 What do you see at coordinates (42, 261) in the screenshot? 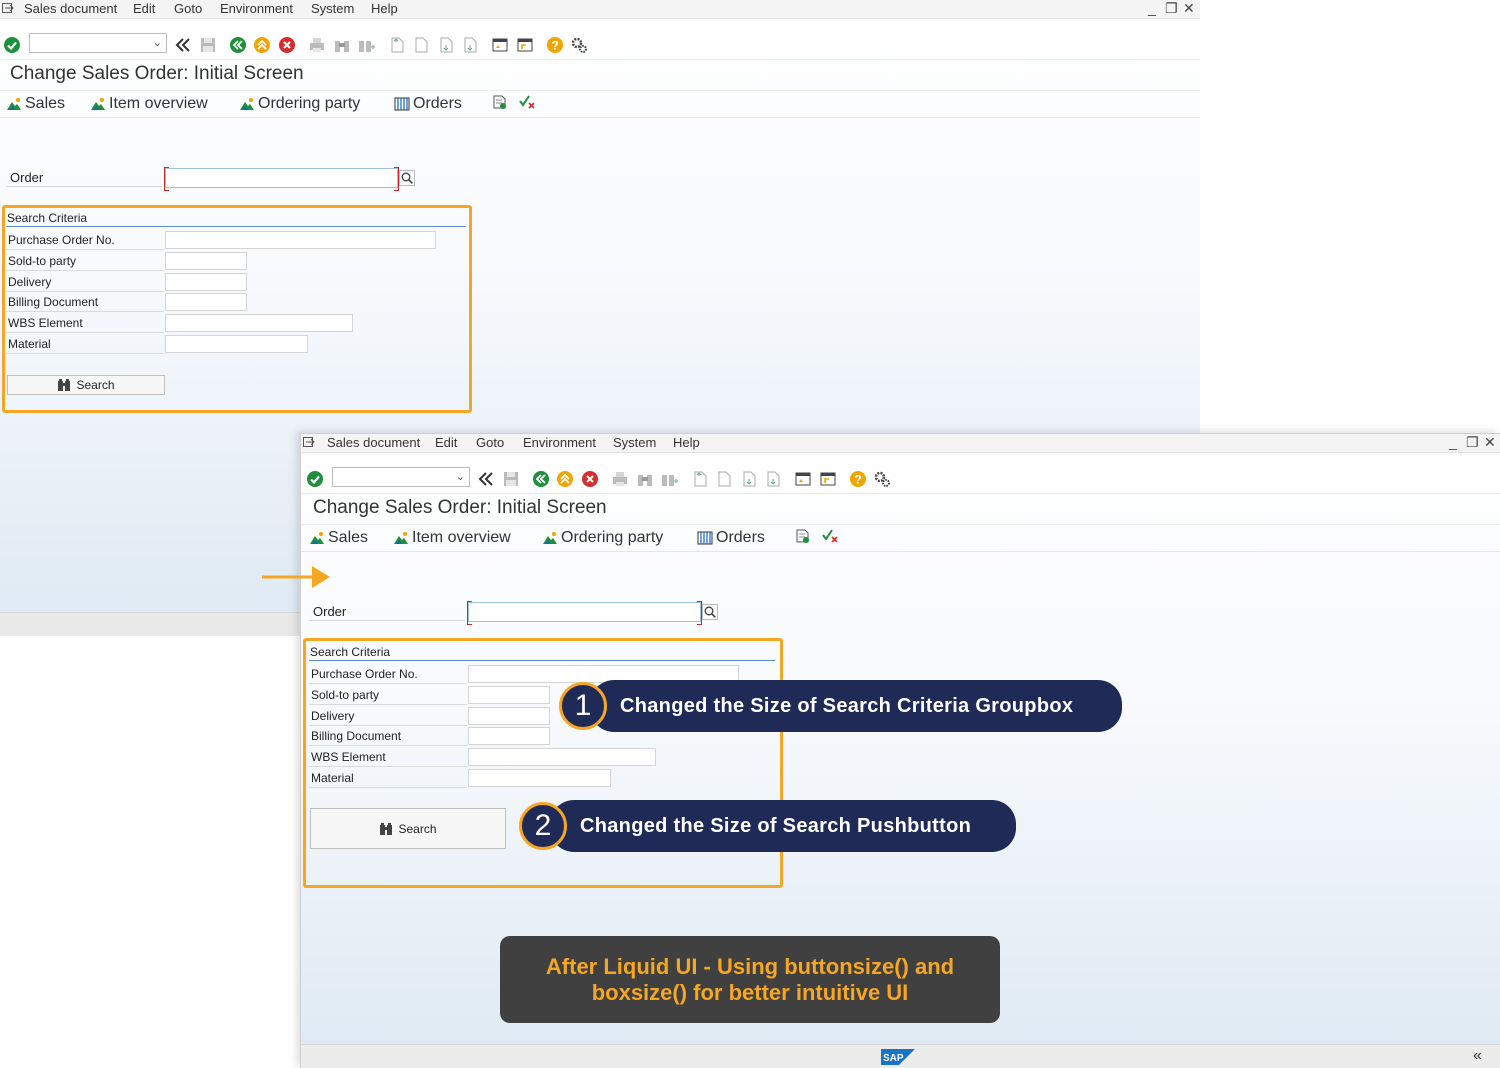
I see `label-sold-to-party: Sold-to party` at bounding box center [42, 261].